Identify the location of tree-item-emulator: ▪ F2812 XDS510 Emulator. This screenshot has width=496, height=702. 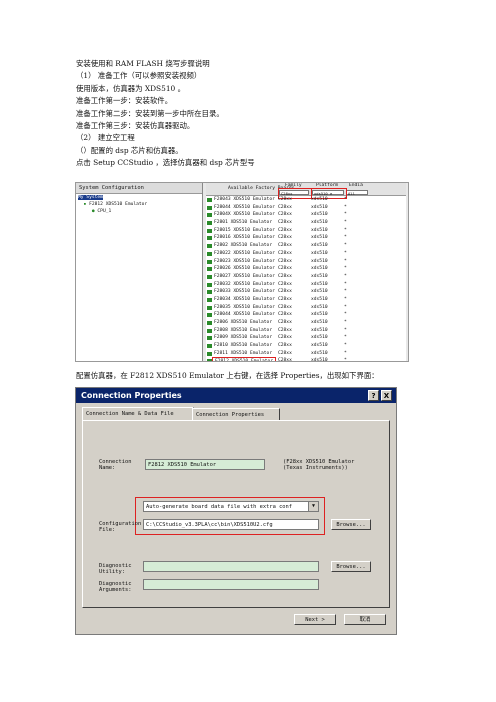
(140, 204).